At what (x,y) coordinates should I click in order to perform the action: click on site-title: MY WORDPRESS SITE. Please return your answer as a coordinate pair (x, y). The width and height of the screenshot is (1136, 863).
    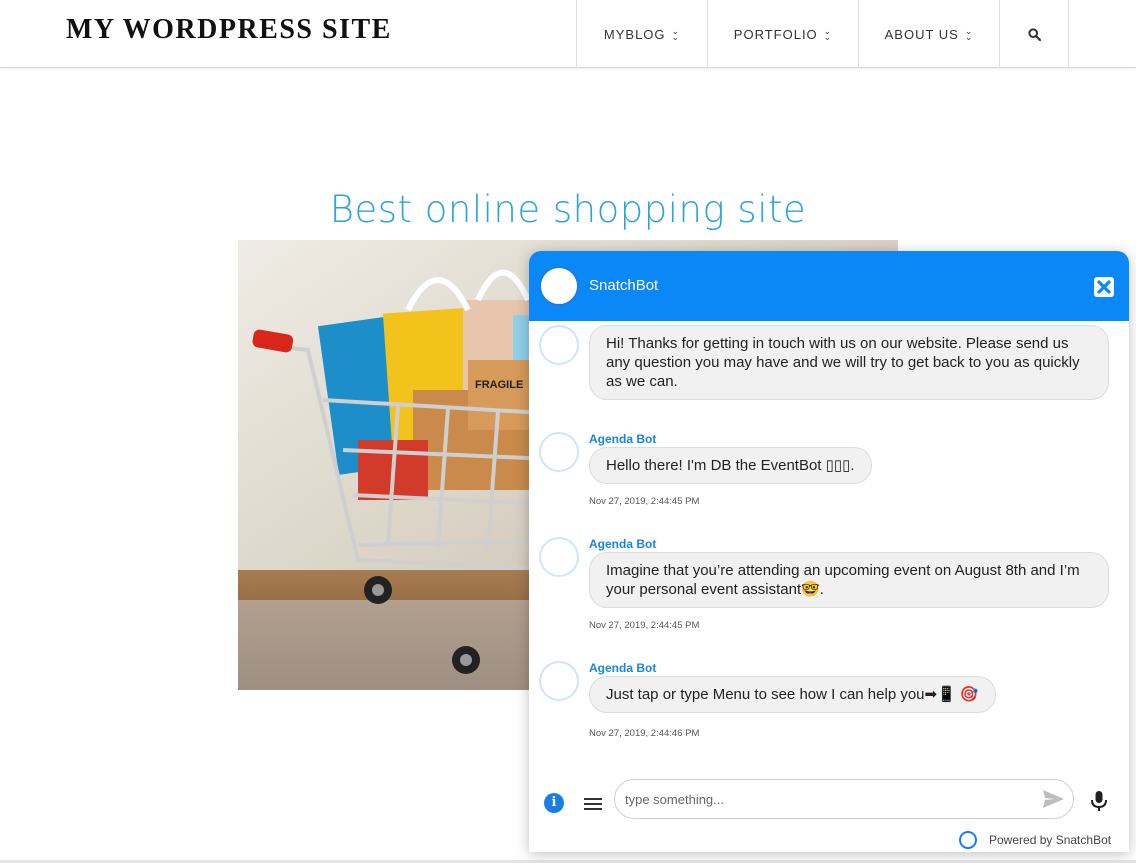
    Looking at the image, I should click on (229, 30).